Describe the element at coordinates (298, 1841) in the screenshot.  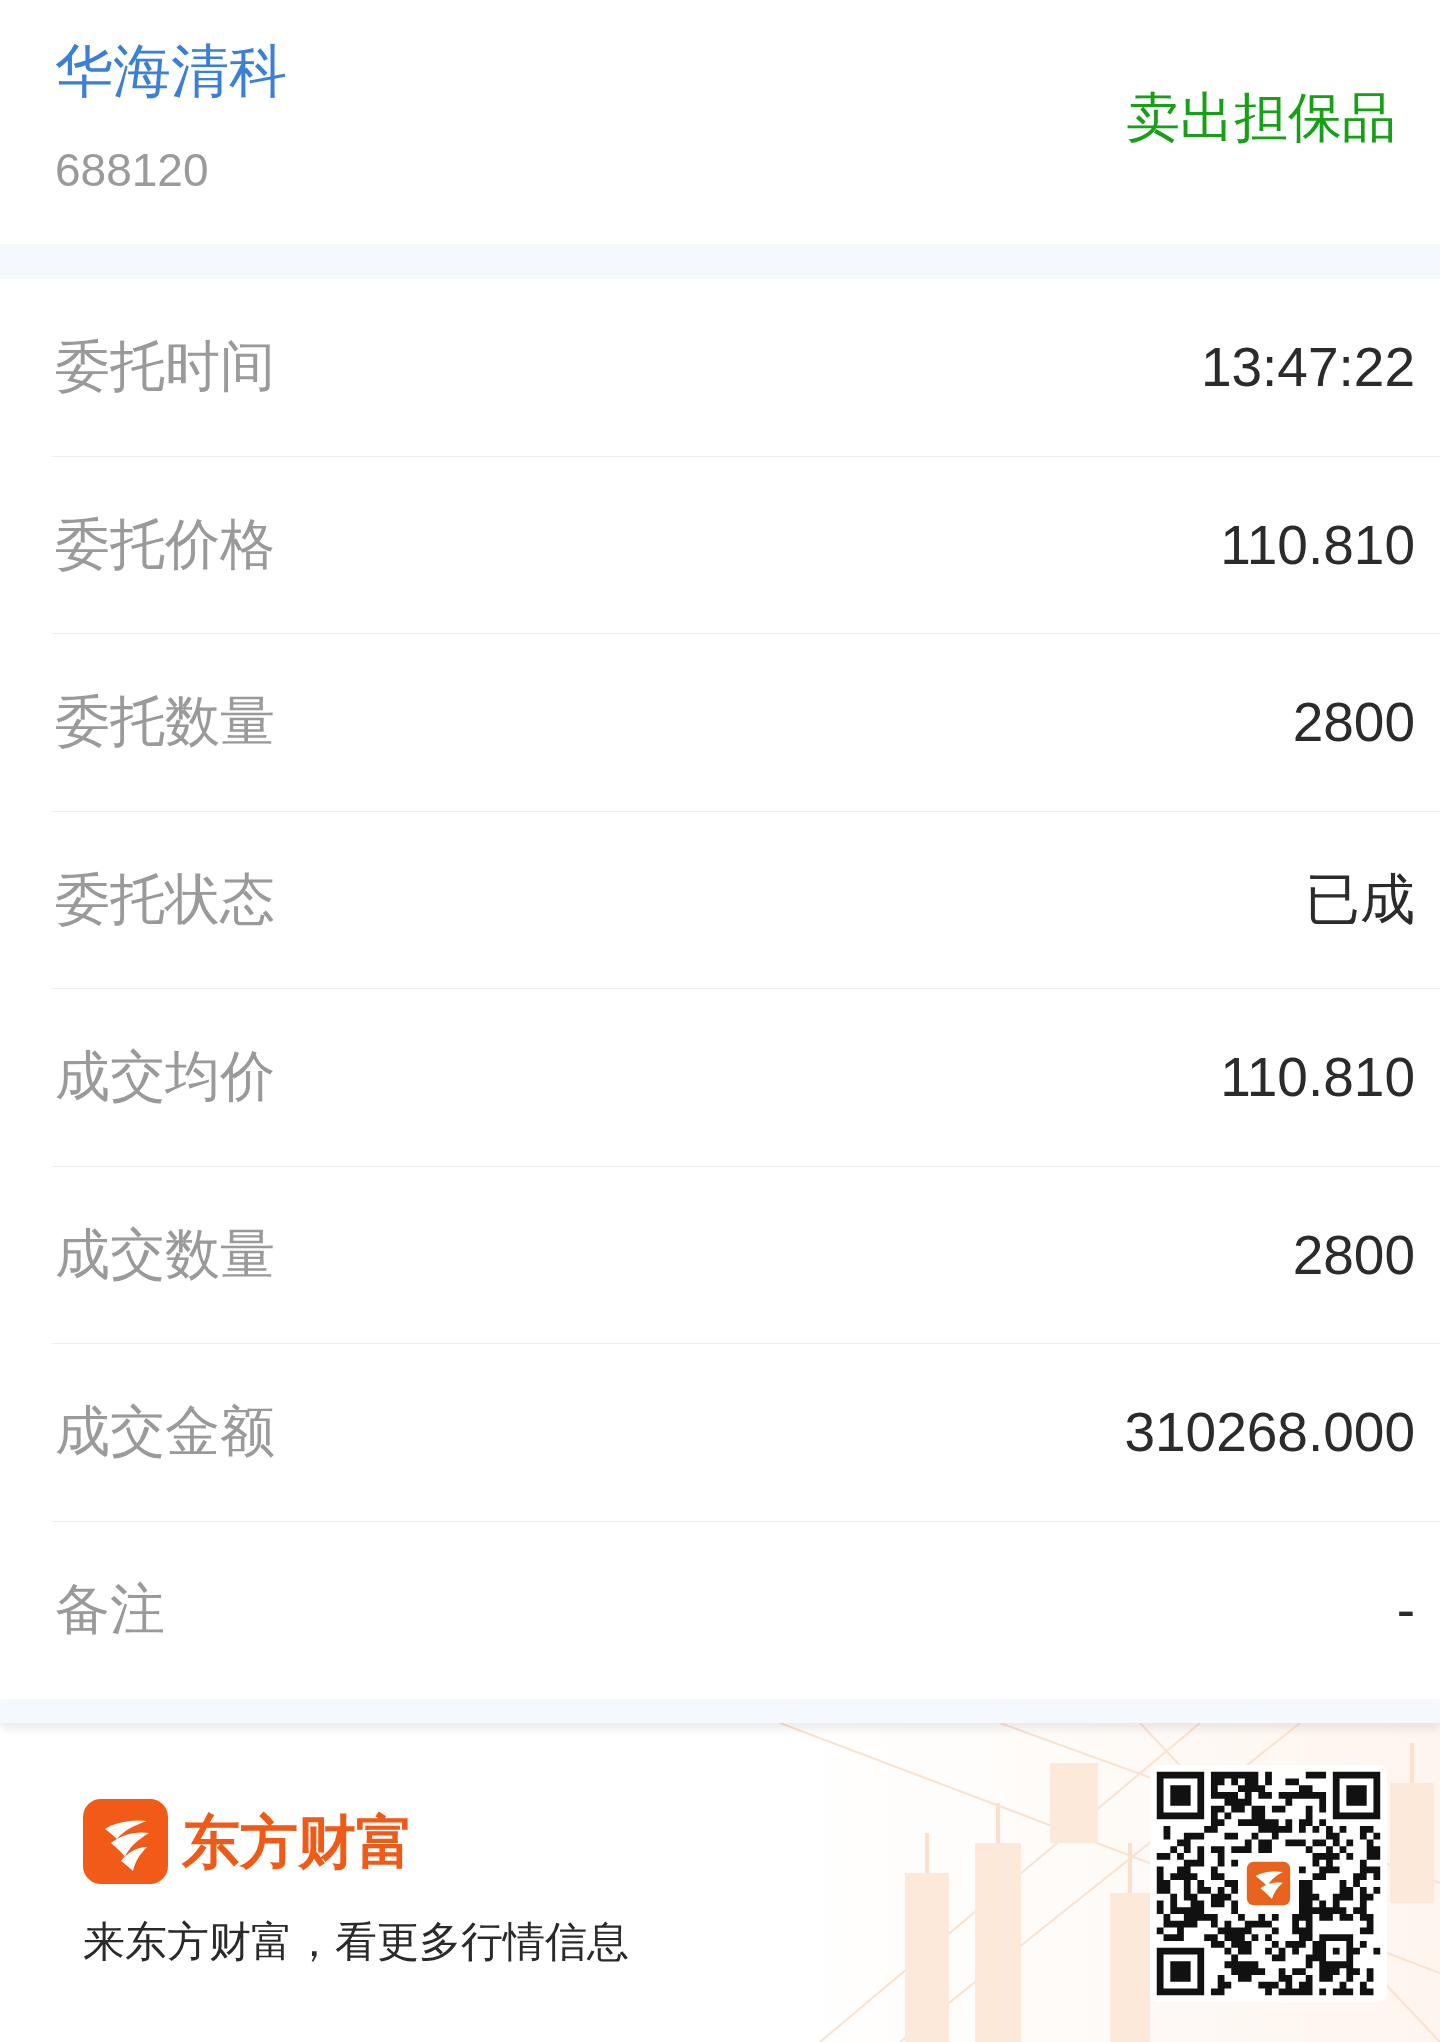
I see `brand-name: 东方财富` at that location.